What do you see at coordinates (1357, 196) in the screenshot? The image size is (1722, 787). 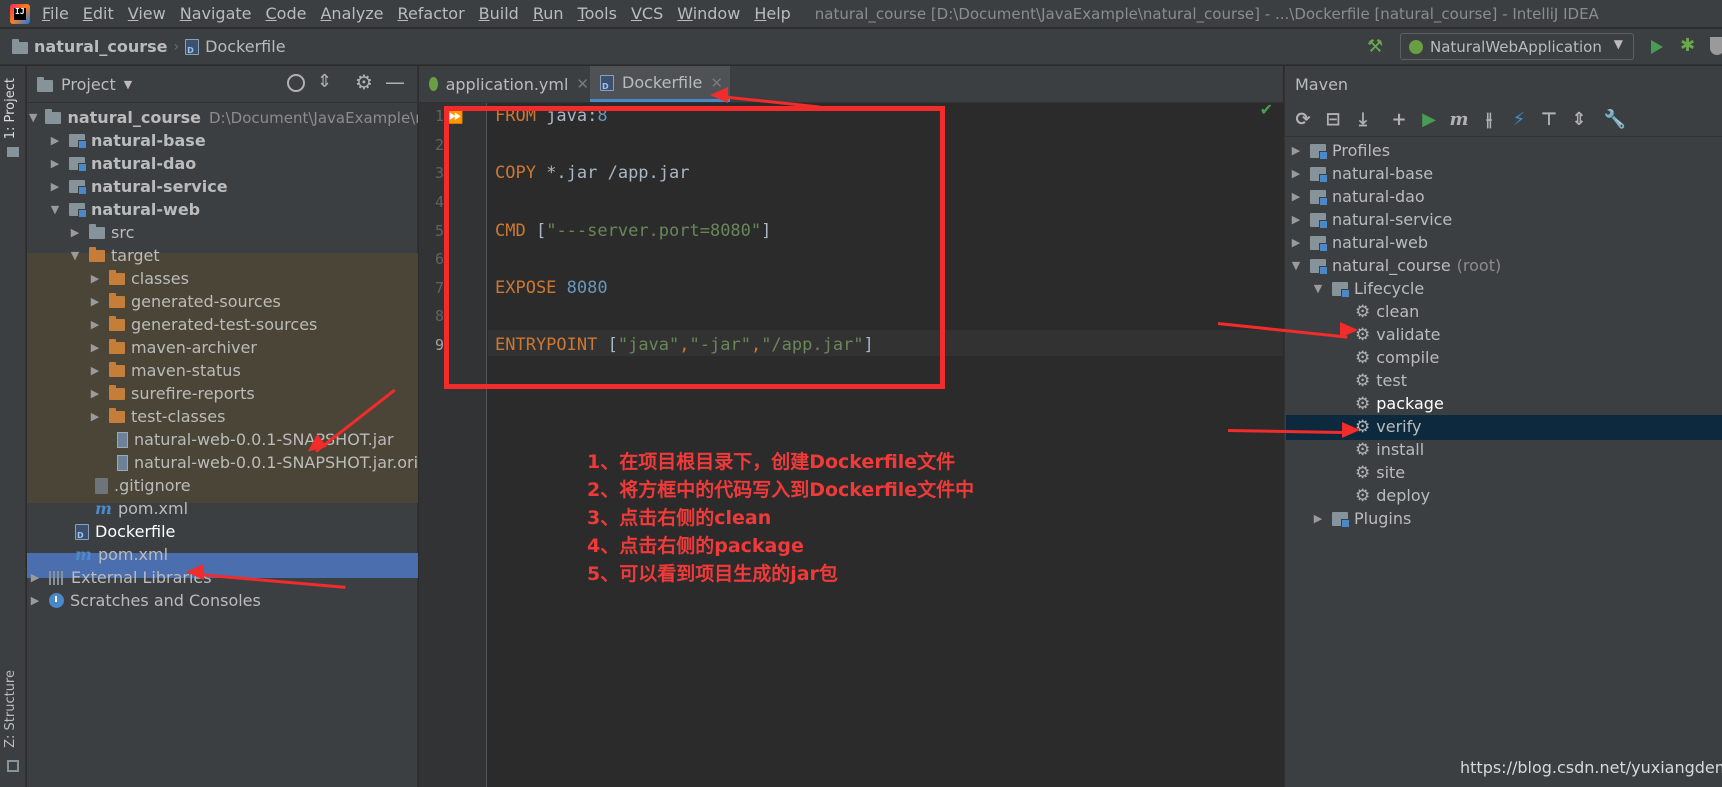 I see `maven-item-natural-dao: ▶ natural-dao` at bounding box center [1357, 196].